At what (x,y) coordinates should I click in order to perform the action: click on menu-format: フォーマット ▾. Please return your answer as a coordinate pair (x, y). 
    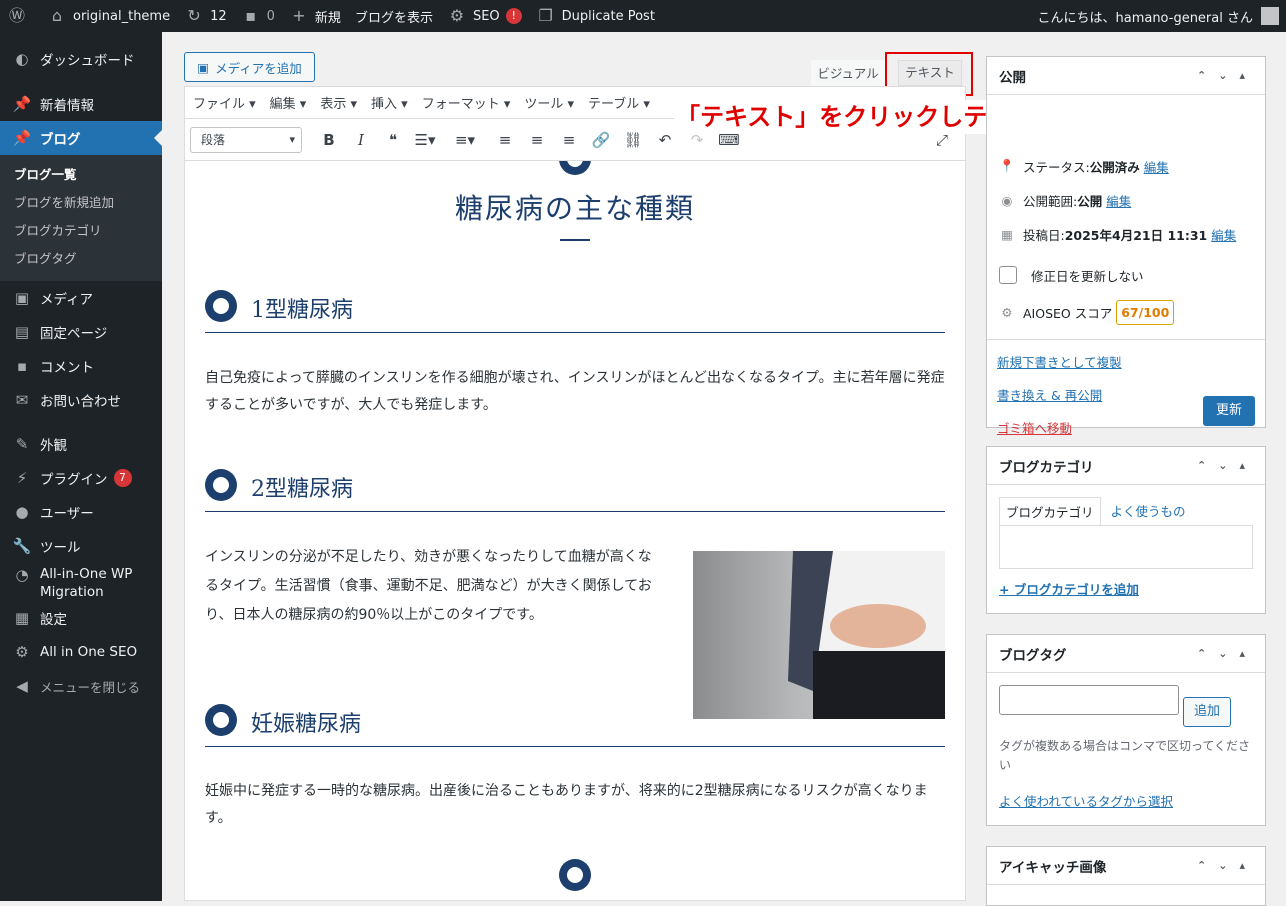
    Looking at the image, I should click on (466, 102).